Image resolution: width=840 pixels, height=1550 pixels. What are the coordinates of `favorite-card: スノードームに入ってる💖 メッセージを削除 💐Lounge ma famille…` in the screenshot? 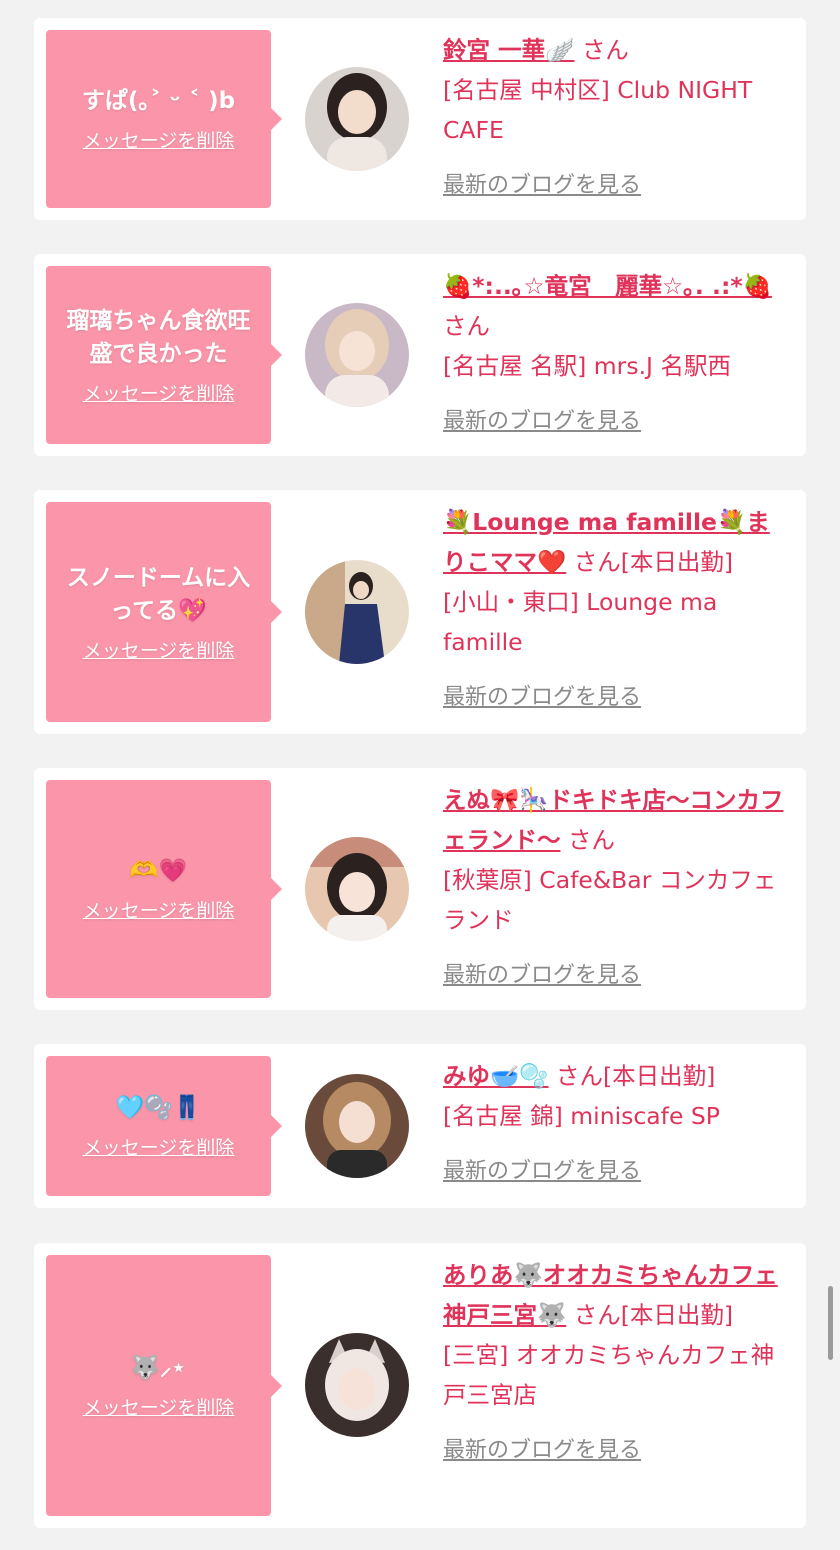 It's located at (420, 612).